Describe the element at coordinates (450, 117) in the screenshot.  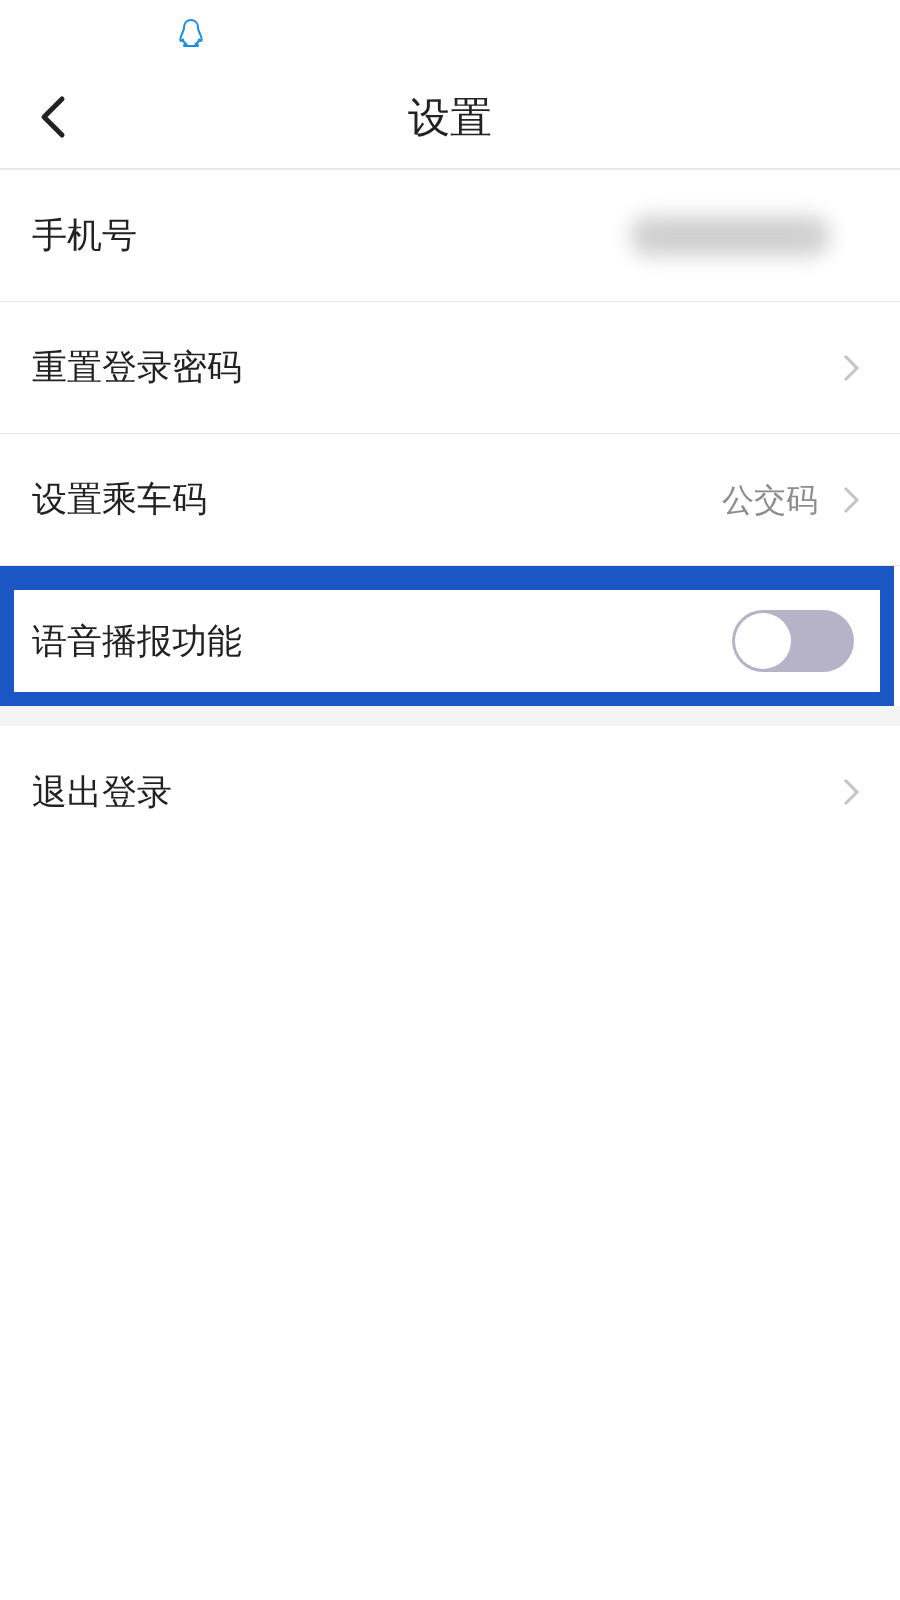
I see `page-title: 设置` at that location.